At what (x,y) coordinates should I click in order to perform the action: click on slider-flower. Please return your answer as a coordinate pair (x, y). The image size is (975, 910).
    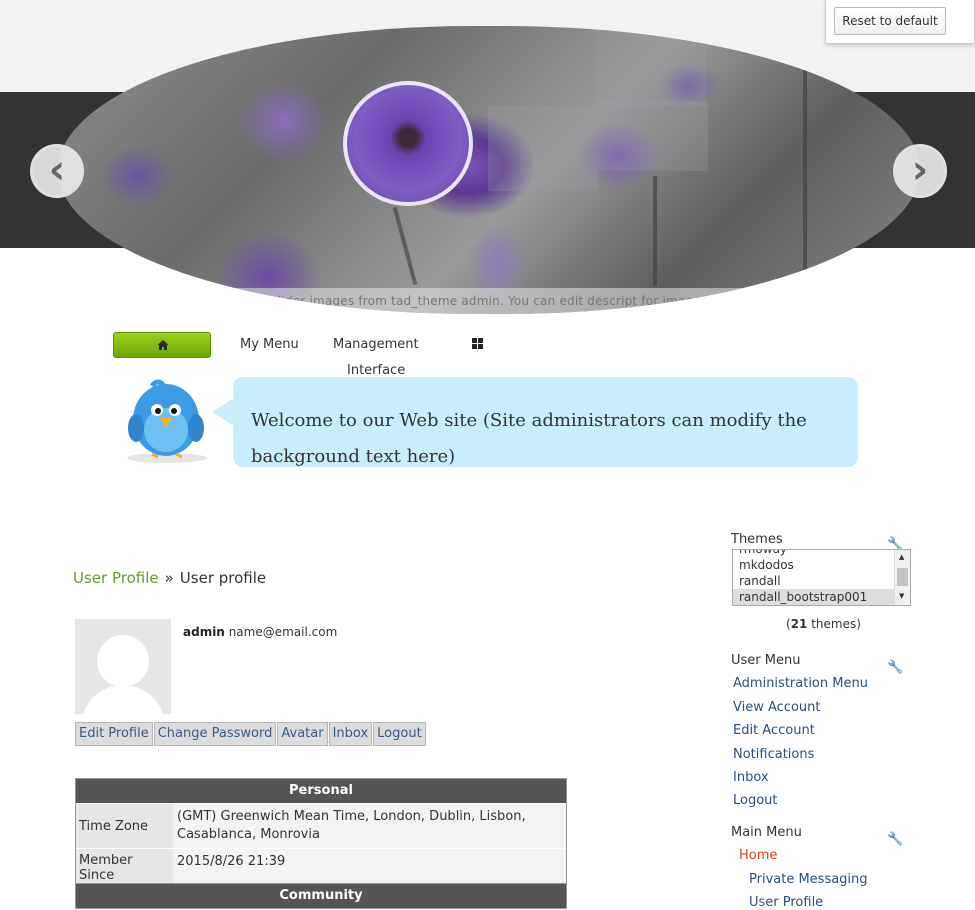
    Looking at the image, I should click on (408, 143).